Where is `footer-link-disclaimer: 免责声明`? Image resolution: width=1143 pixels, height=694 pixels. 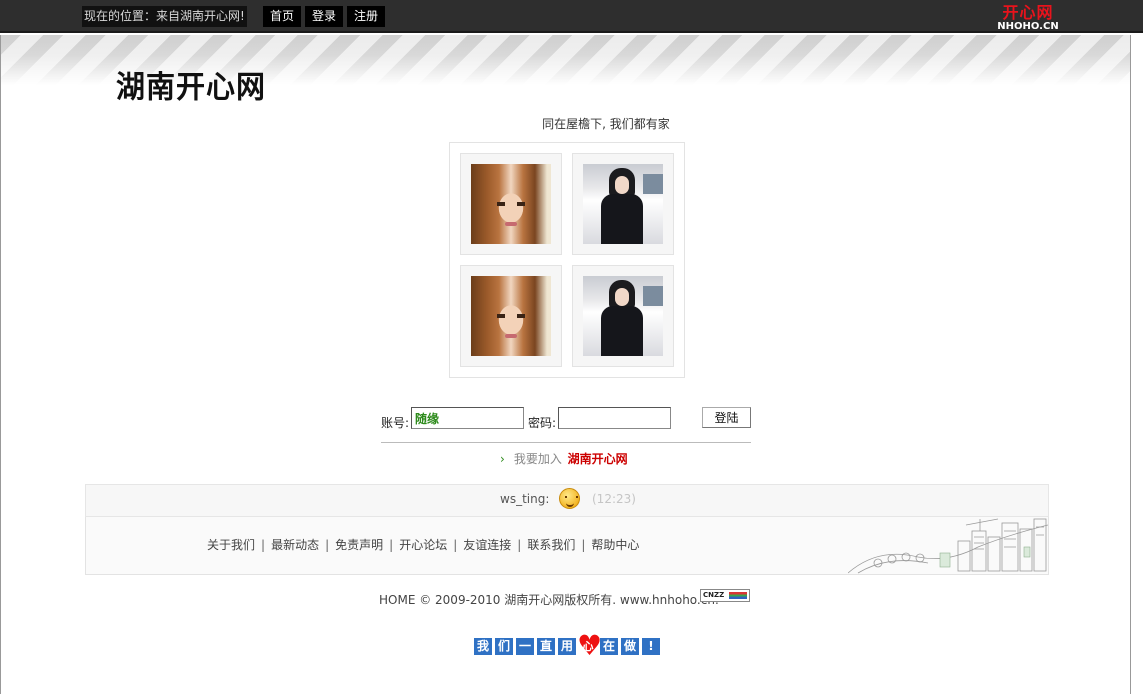
footer-link-disclaimer: 免责声明 is located at coordinates (359, 545).